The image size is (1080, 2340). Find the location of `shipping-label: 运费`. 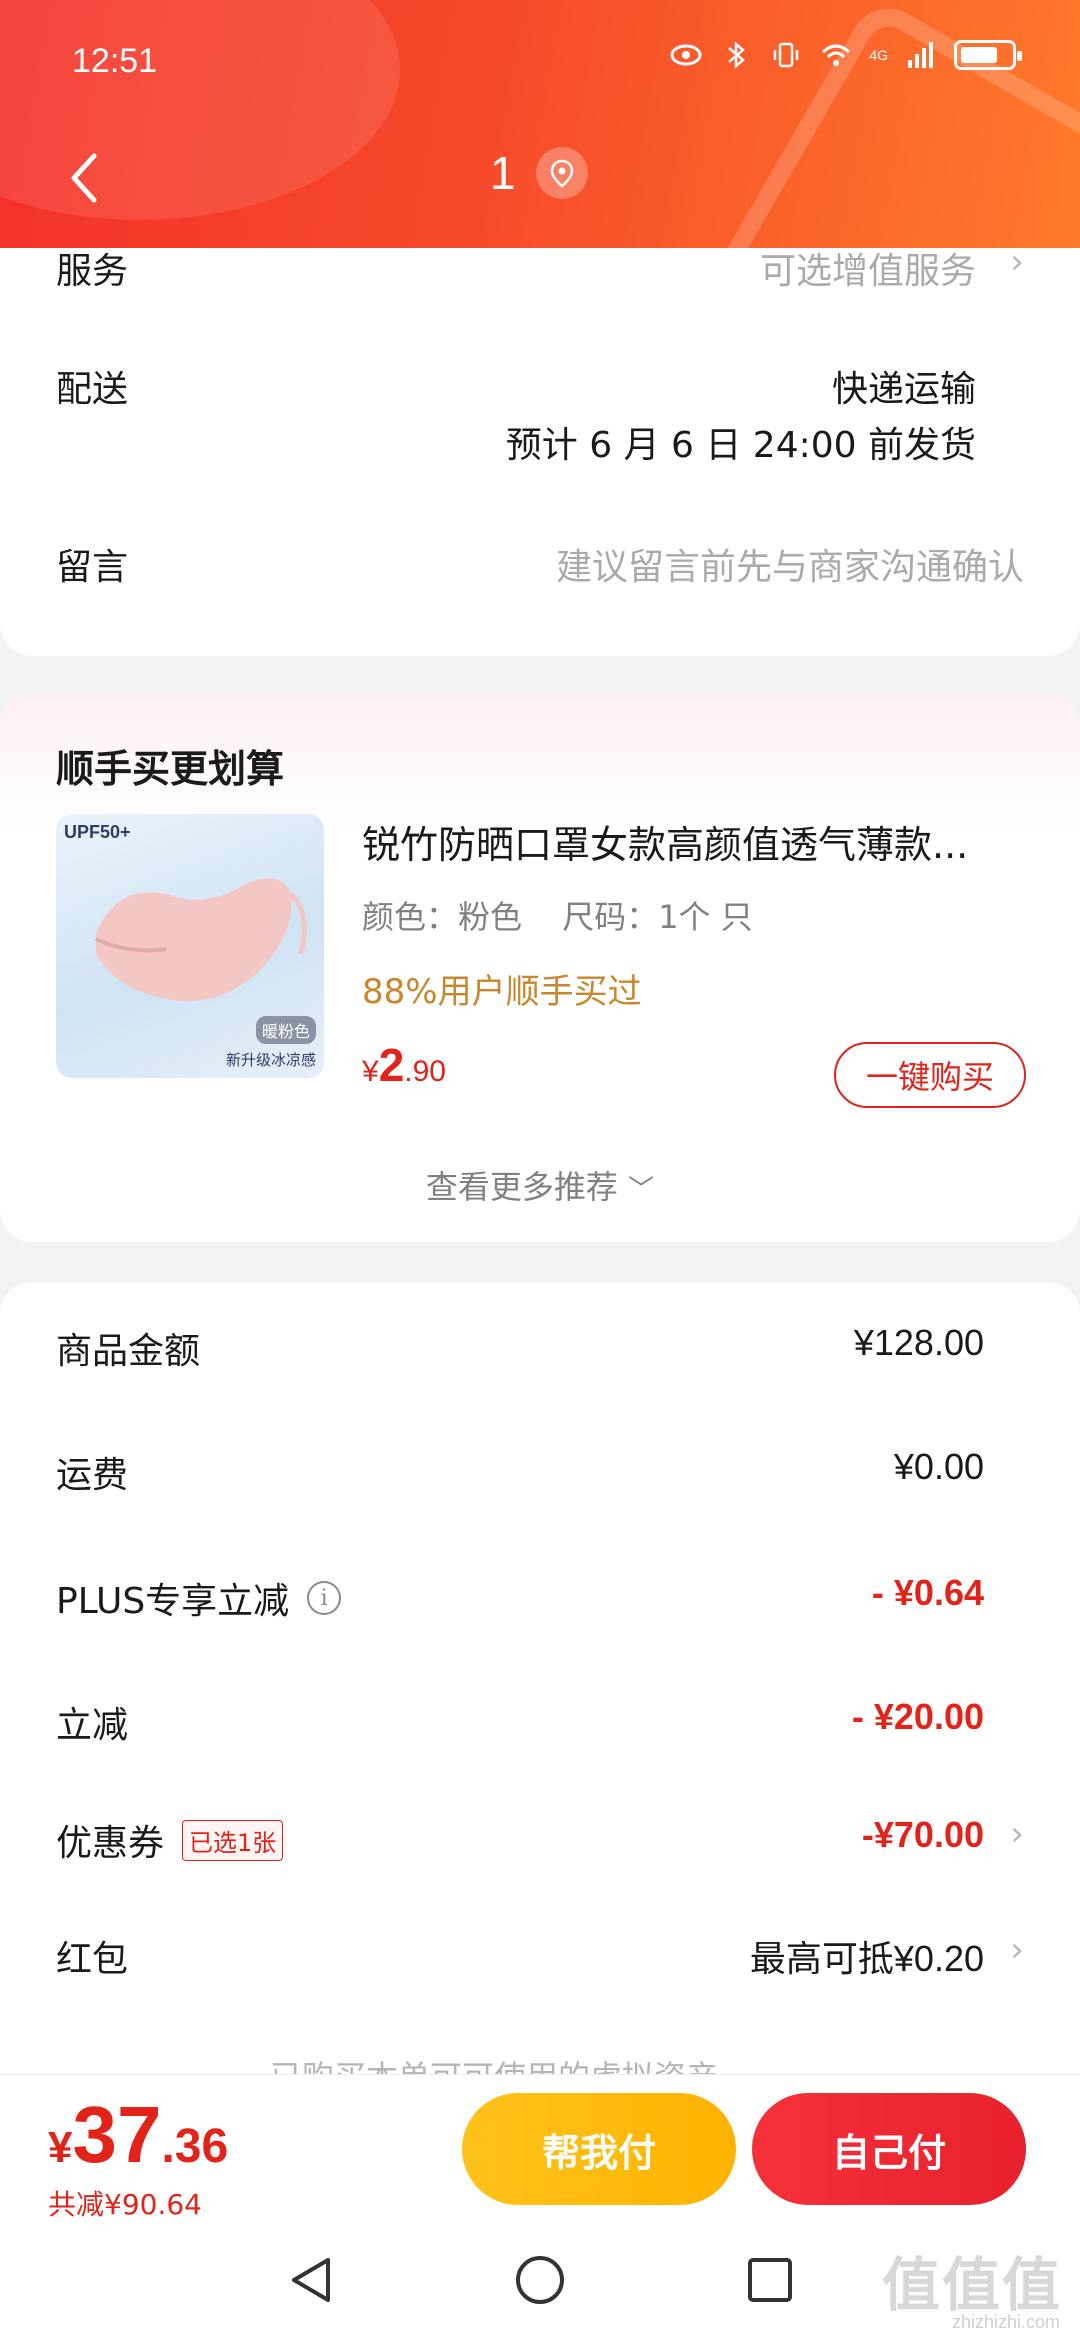

shipping-label: 运费 is located at coordinates (92, 1475).